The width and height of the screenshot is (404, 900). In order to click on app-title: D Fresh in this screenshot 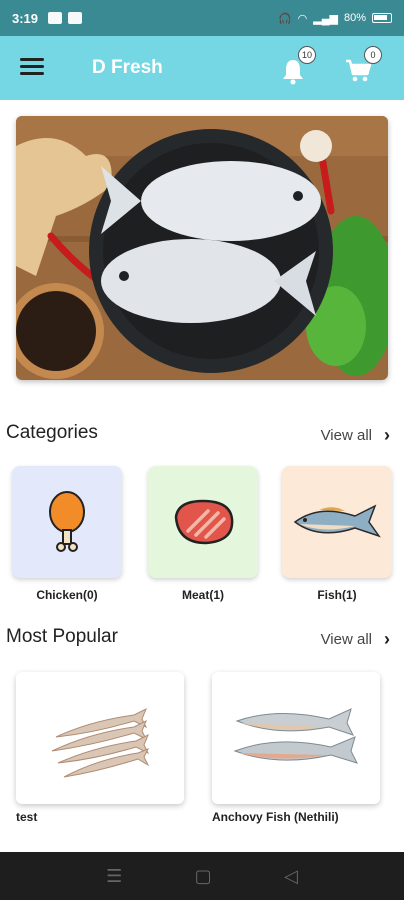, I will do `click(127, 67)`.